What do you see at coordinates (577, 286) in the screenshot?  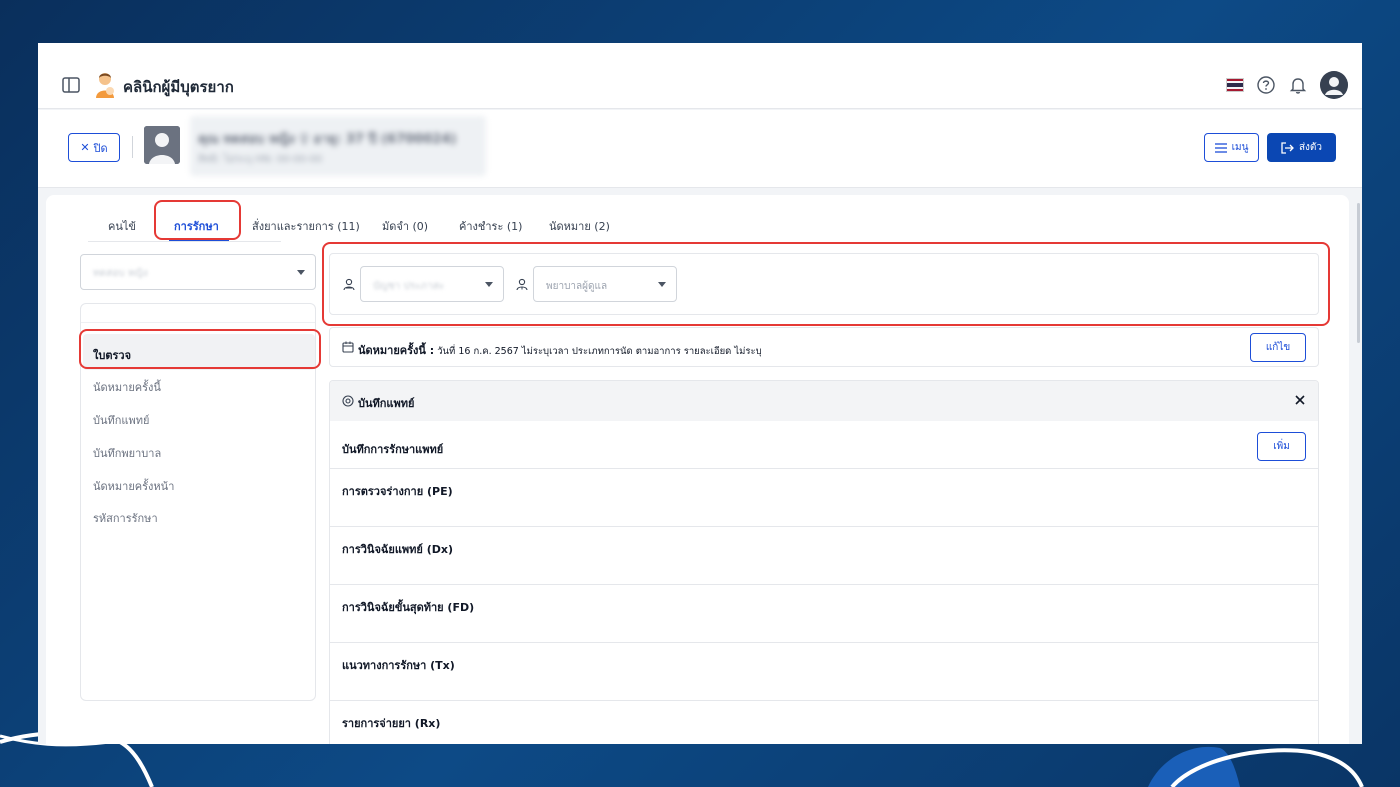 I see `nurse-select-placeholder: พยาบาลผู้ดูแล` at bounding box center [577, 286].